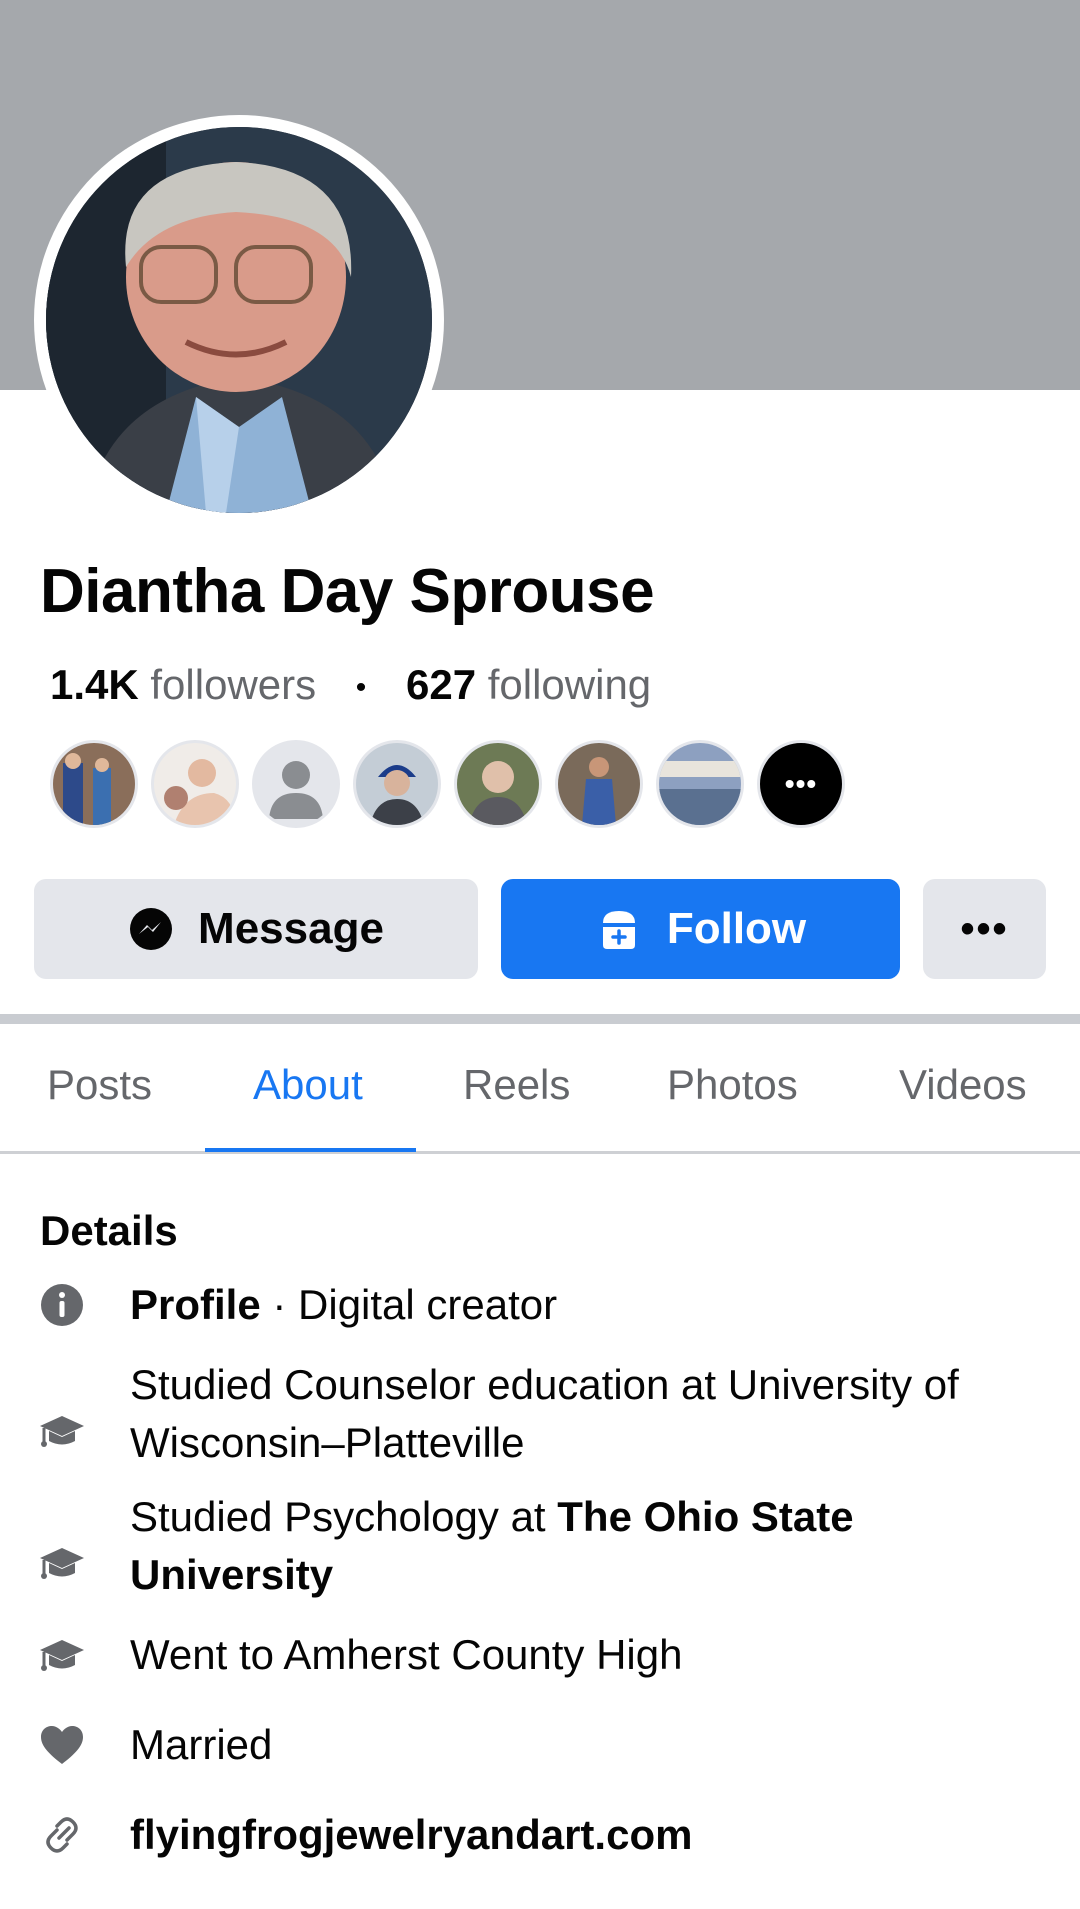  What do you see at coordinates (569, 684) in the screenshot?
I see `following-label: following` at bounding box center [569, 684].